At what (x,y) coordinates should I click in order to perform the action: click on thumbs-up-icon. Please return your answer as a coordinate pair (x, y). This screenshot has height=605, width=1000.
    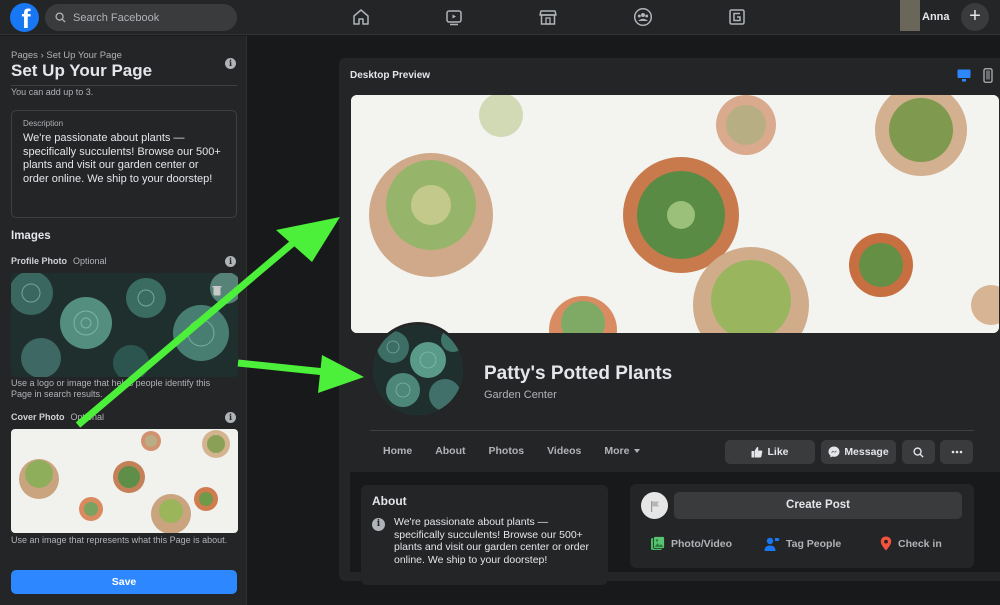
    Looking at the image, I should click on (757, 452).